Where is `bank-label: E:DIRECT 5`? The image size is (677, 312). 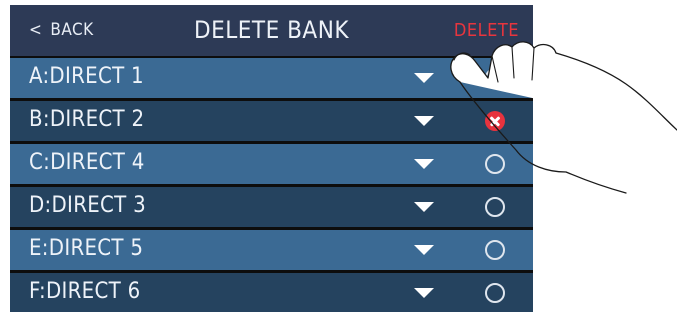 bank-label: E:DIRECT 5 is located at coordinates (86, 248).